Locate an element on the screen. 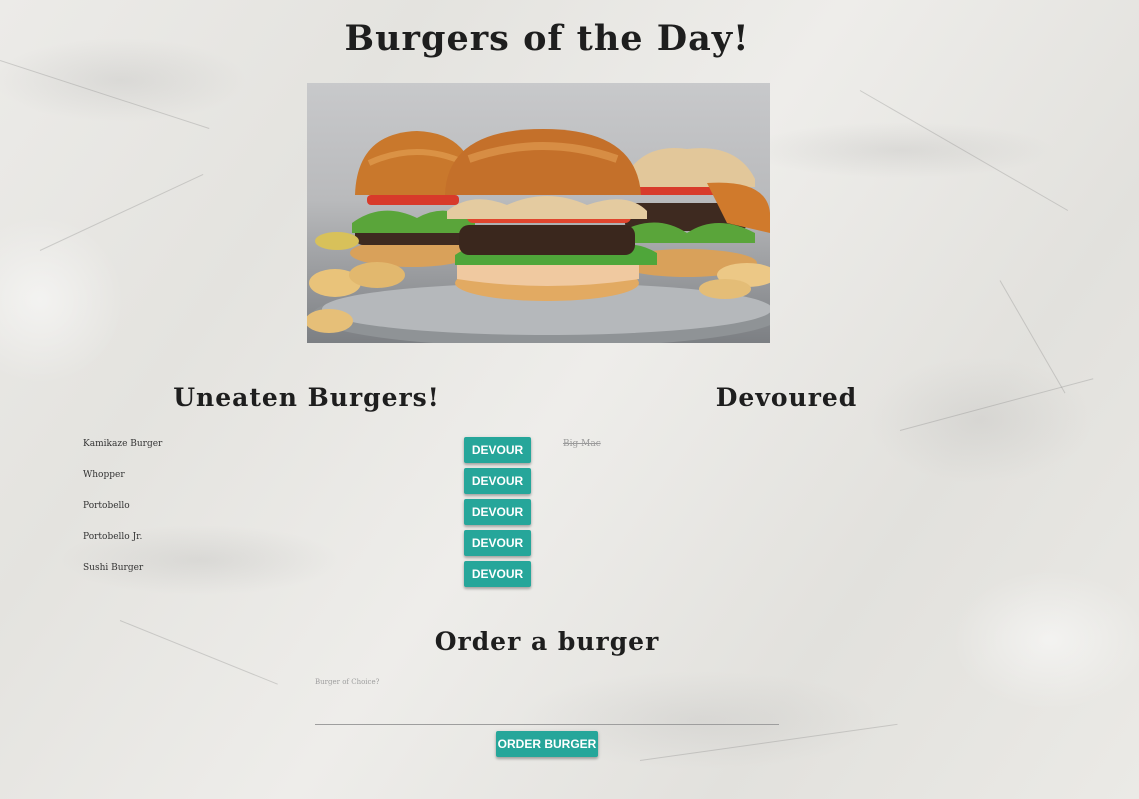  order-burger-button: ORDER BURGER is located at coordinates (547, 744).